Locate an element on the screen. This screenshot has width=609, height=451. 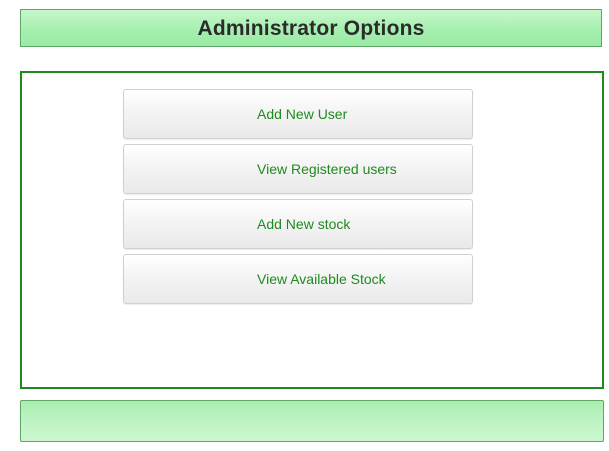
view-registered-users-label: View Registered users is located at coordinates (327, 169).